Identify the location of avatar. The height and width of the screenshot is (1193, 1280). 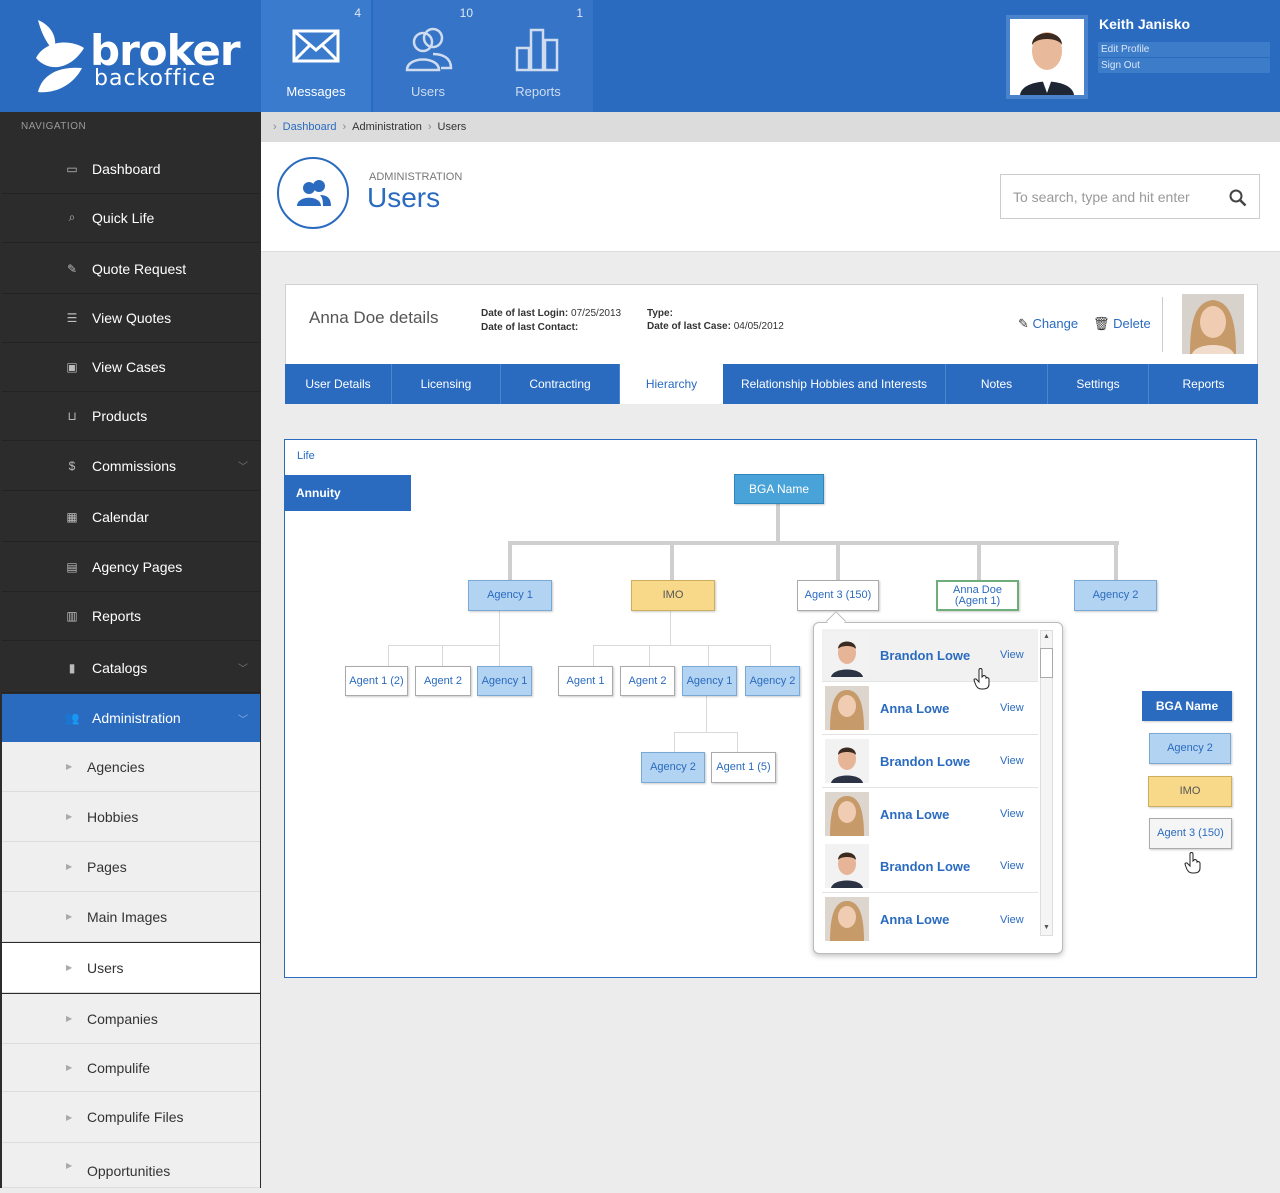
(847, 919).